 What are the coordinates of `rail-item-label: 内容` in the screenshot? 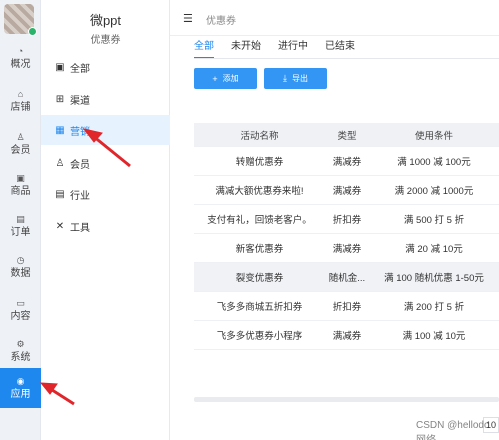 It's located at (20, 316).